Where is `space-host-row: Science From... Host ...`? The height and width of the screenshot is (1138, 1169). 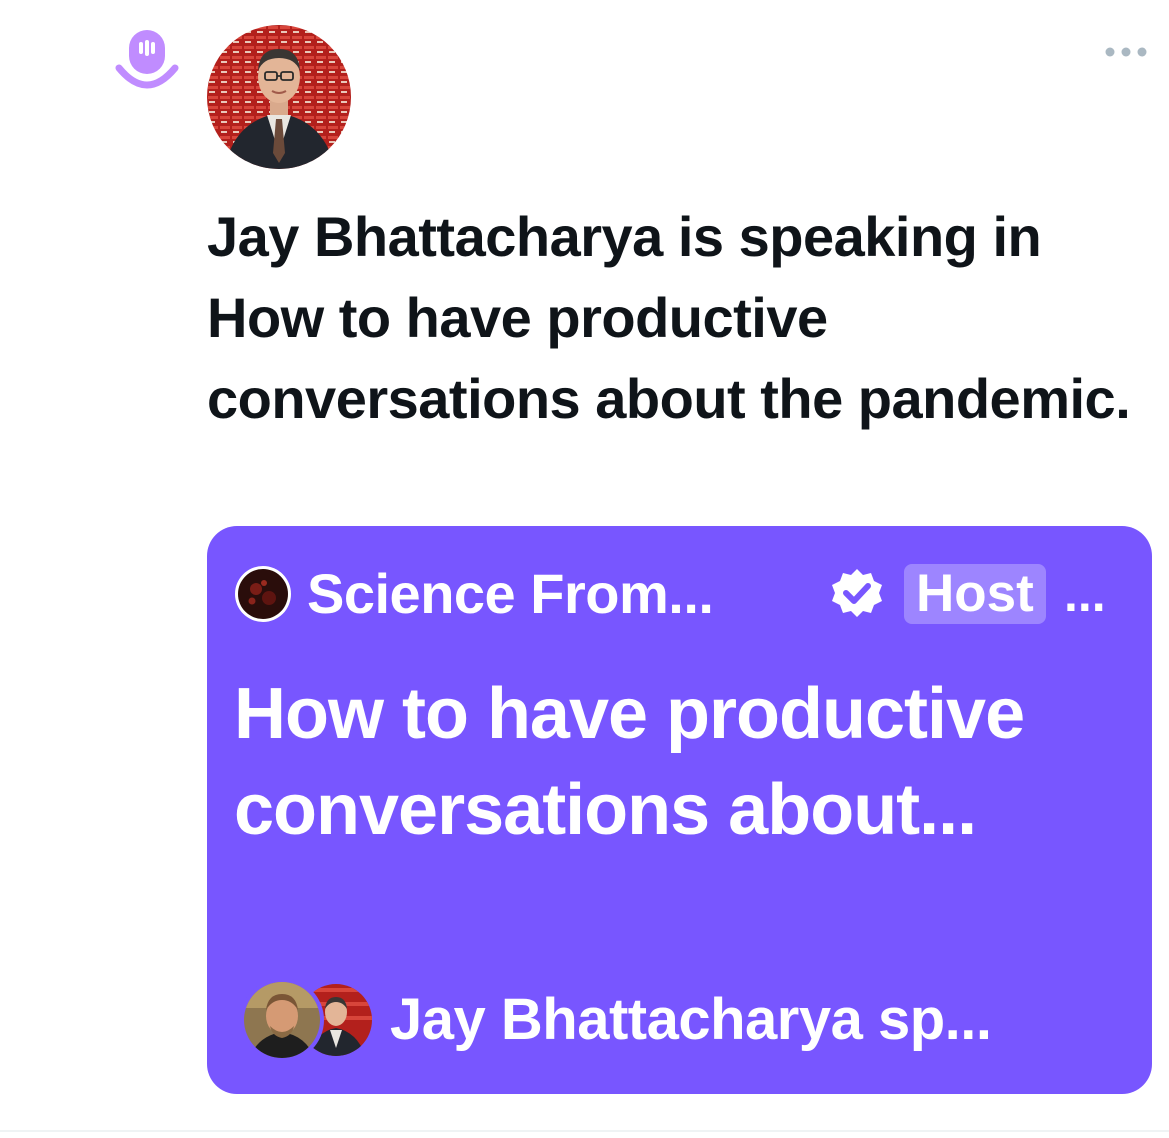 space-host-row: Science From... Host ... is located at coordinates (684, 594).